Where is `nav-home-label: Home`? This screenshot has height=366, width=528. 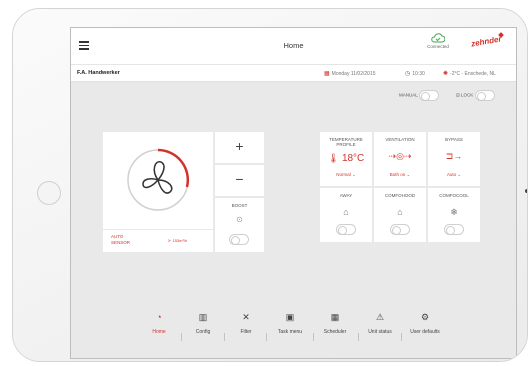
nav-home-label: Home is located at coordinates (159, 332).